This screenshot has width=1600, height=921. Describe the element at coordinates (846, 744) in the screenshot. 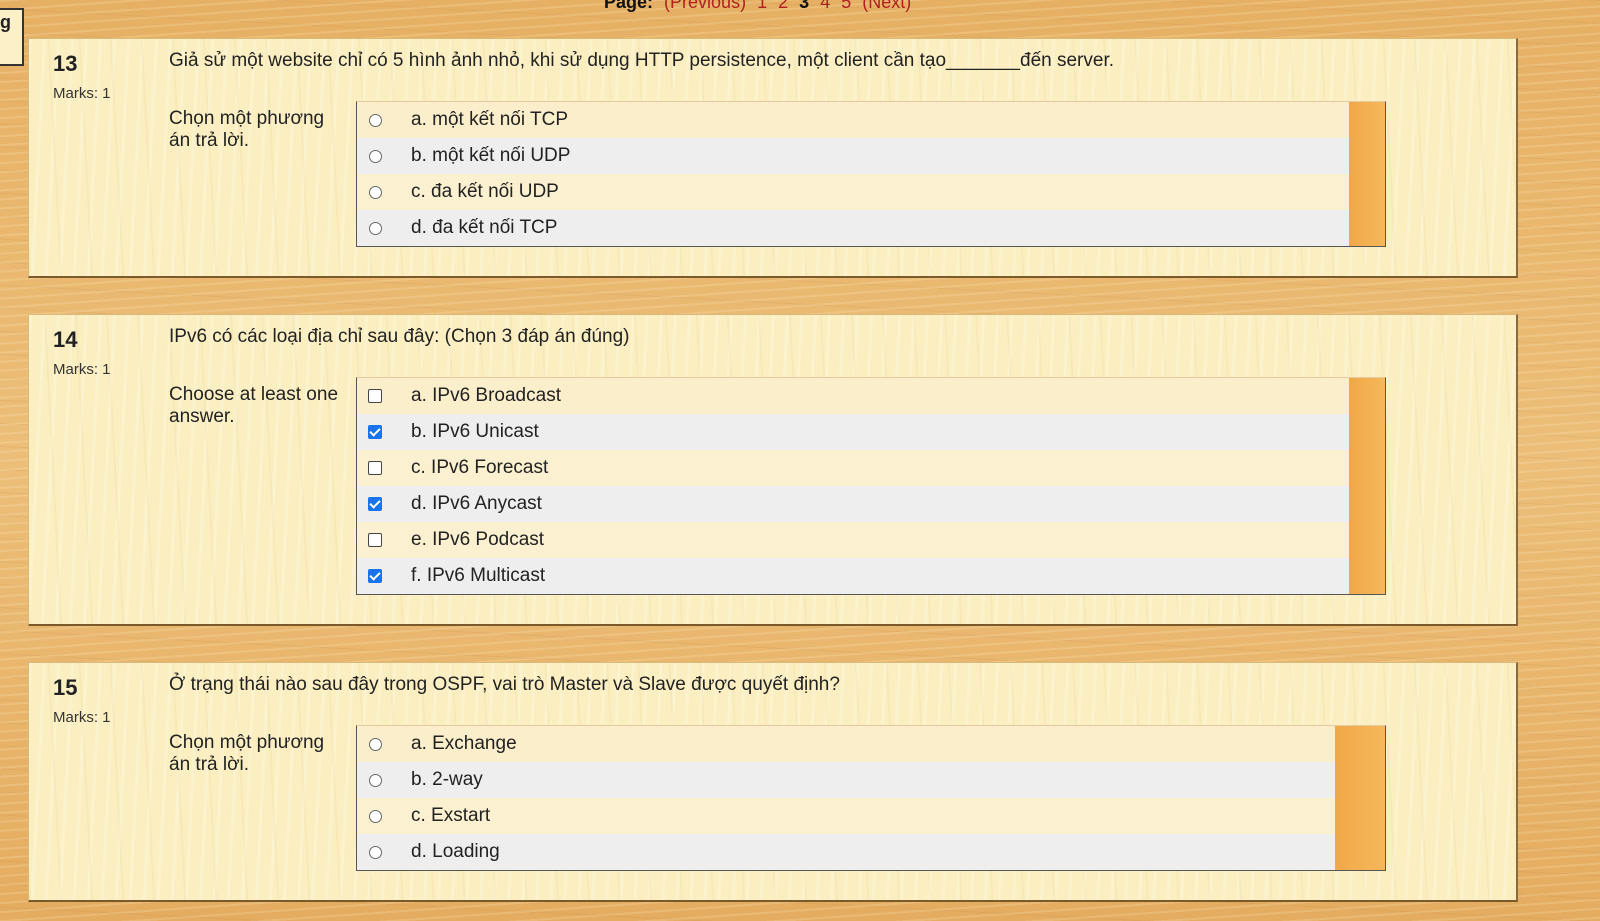

I see `answer-option-a: a. Exchange` at that location.